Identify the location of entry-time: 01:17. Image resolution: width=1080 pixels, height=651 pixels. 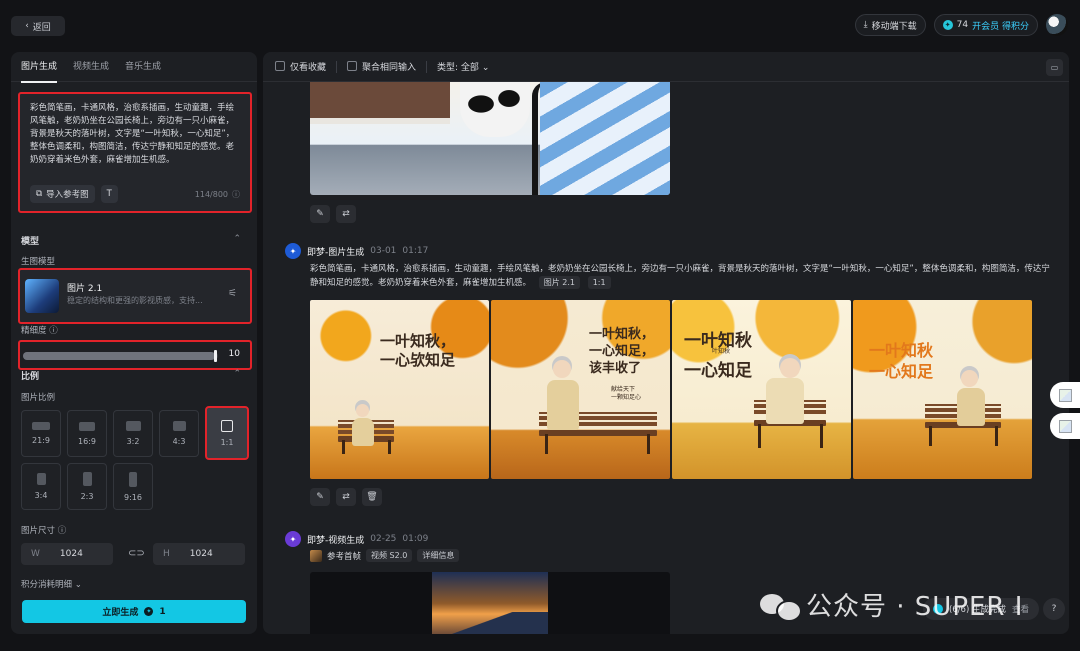
(415, 251).